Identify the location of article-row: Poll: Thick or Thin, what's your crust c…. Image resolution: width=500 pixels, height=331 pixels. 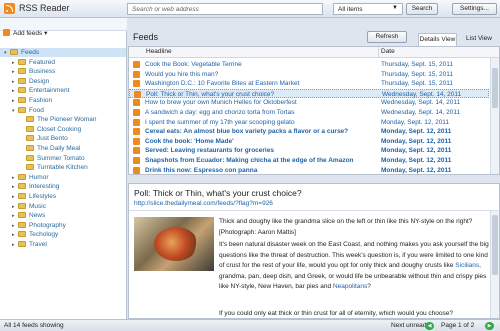
(309, 93).